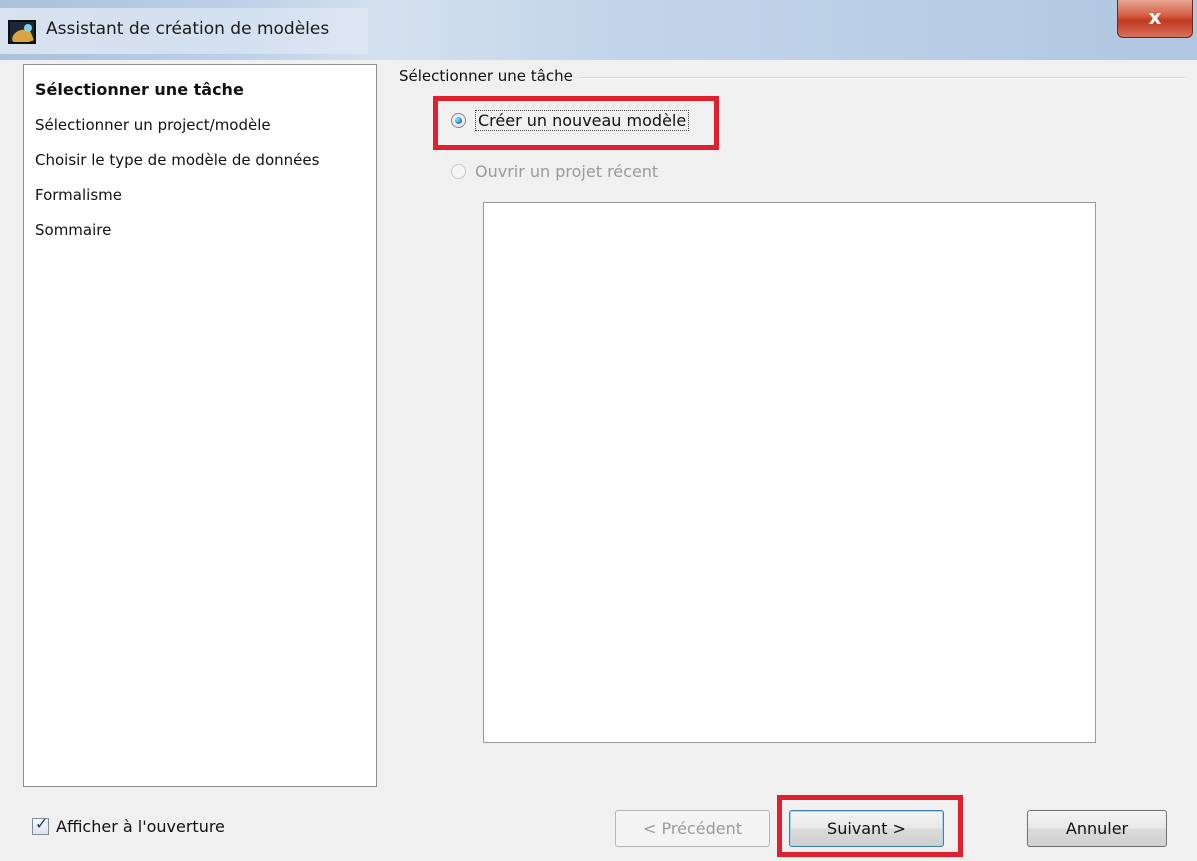 The image size is (1197, 861). I want to click on nav-step-formalism: Formalisme, so click(78, 195).